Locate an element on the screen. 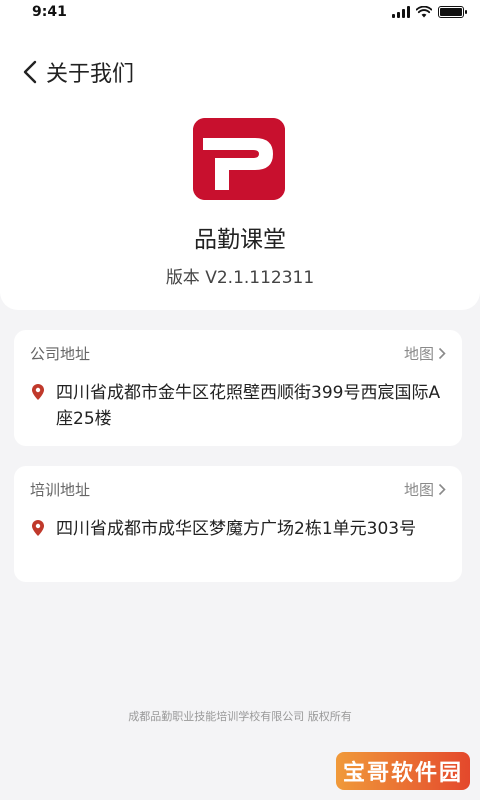 The width and height of the screenshot is (480, 800). app-logo-icon is located at coordinates (239, 159).